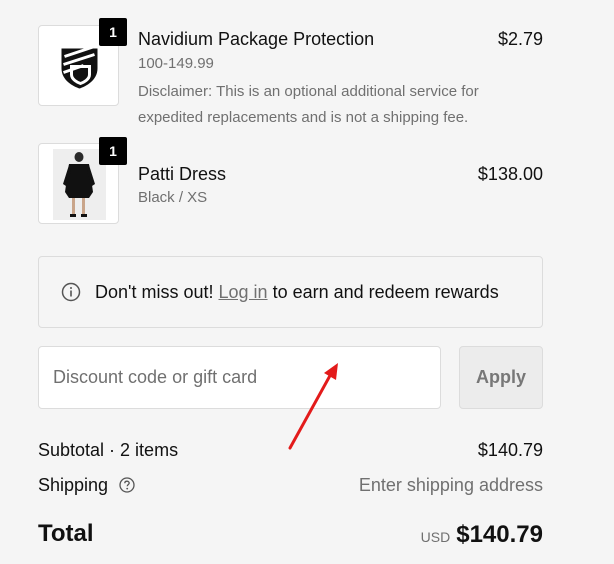 This screenshot has width=614, height=564. I want to click on total-value: $140.79, so click(499, 534).